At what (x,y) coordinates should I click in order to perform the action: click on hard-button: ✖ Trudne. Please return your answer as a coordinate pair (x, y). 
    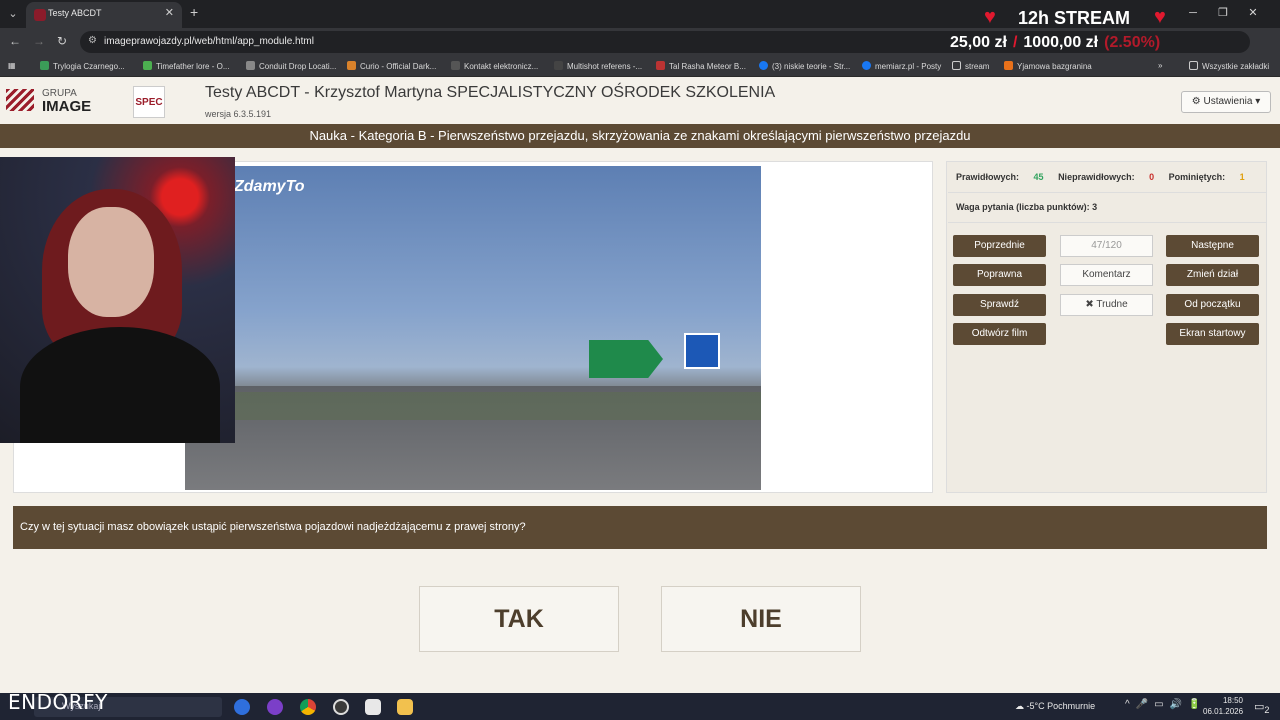
    Looking at the image, I should click on (1106, 305).